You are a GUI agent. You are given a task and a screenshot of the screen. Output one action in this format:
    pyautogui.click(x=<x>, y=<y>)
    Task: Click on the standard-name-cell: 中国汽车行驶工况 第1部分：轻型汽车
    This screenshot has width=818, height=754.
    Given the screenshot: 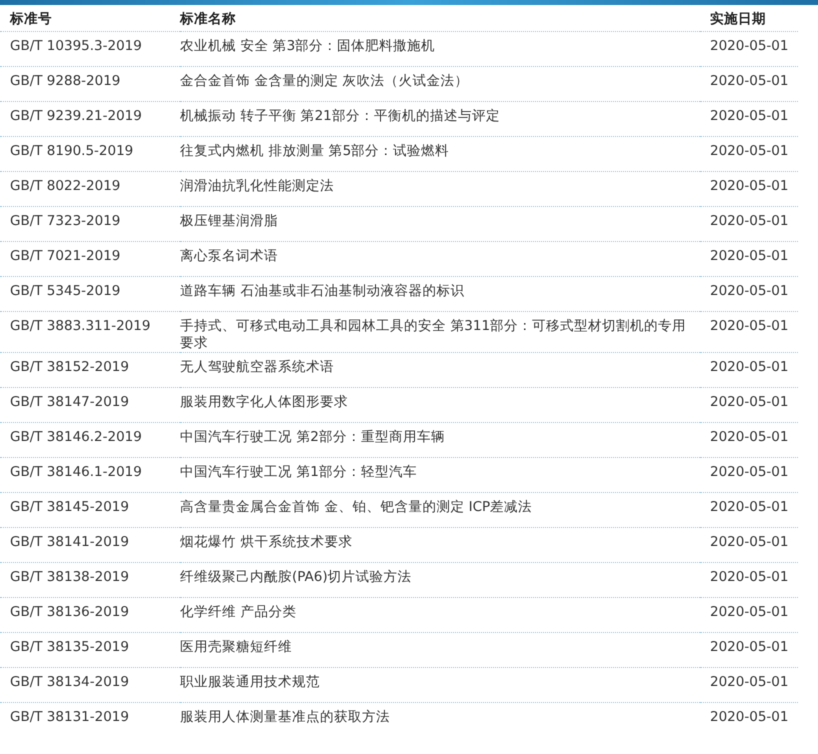 What is the action you would take?
    pyautogui.click(x=440, y=475)
    